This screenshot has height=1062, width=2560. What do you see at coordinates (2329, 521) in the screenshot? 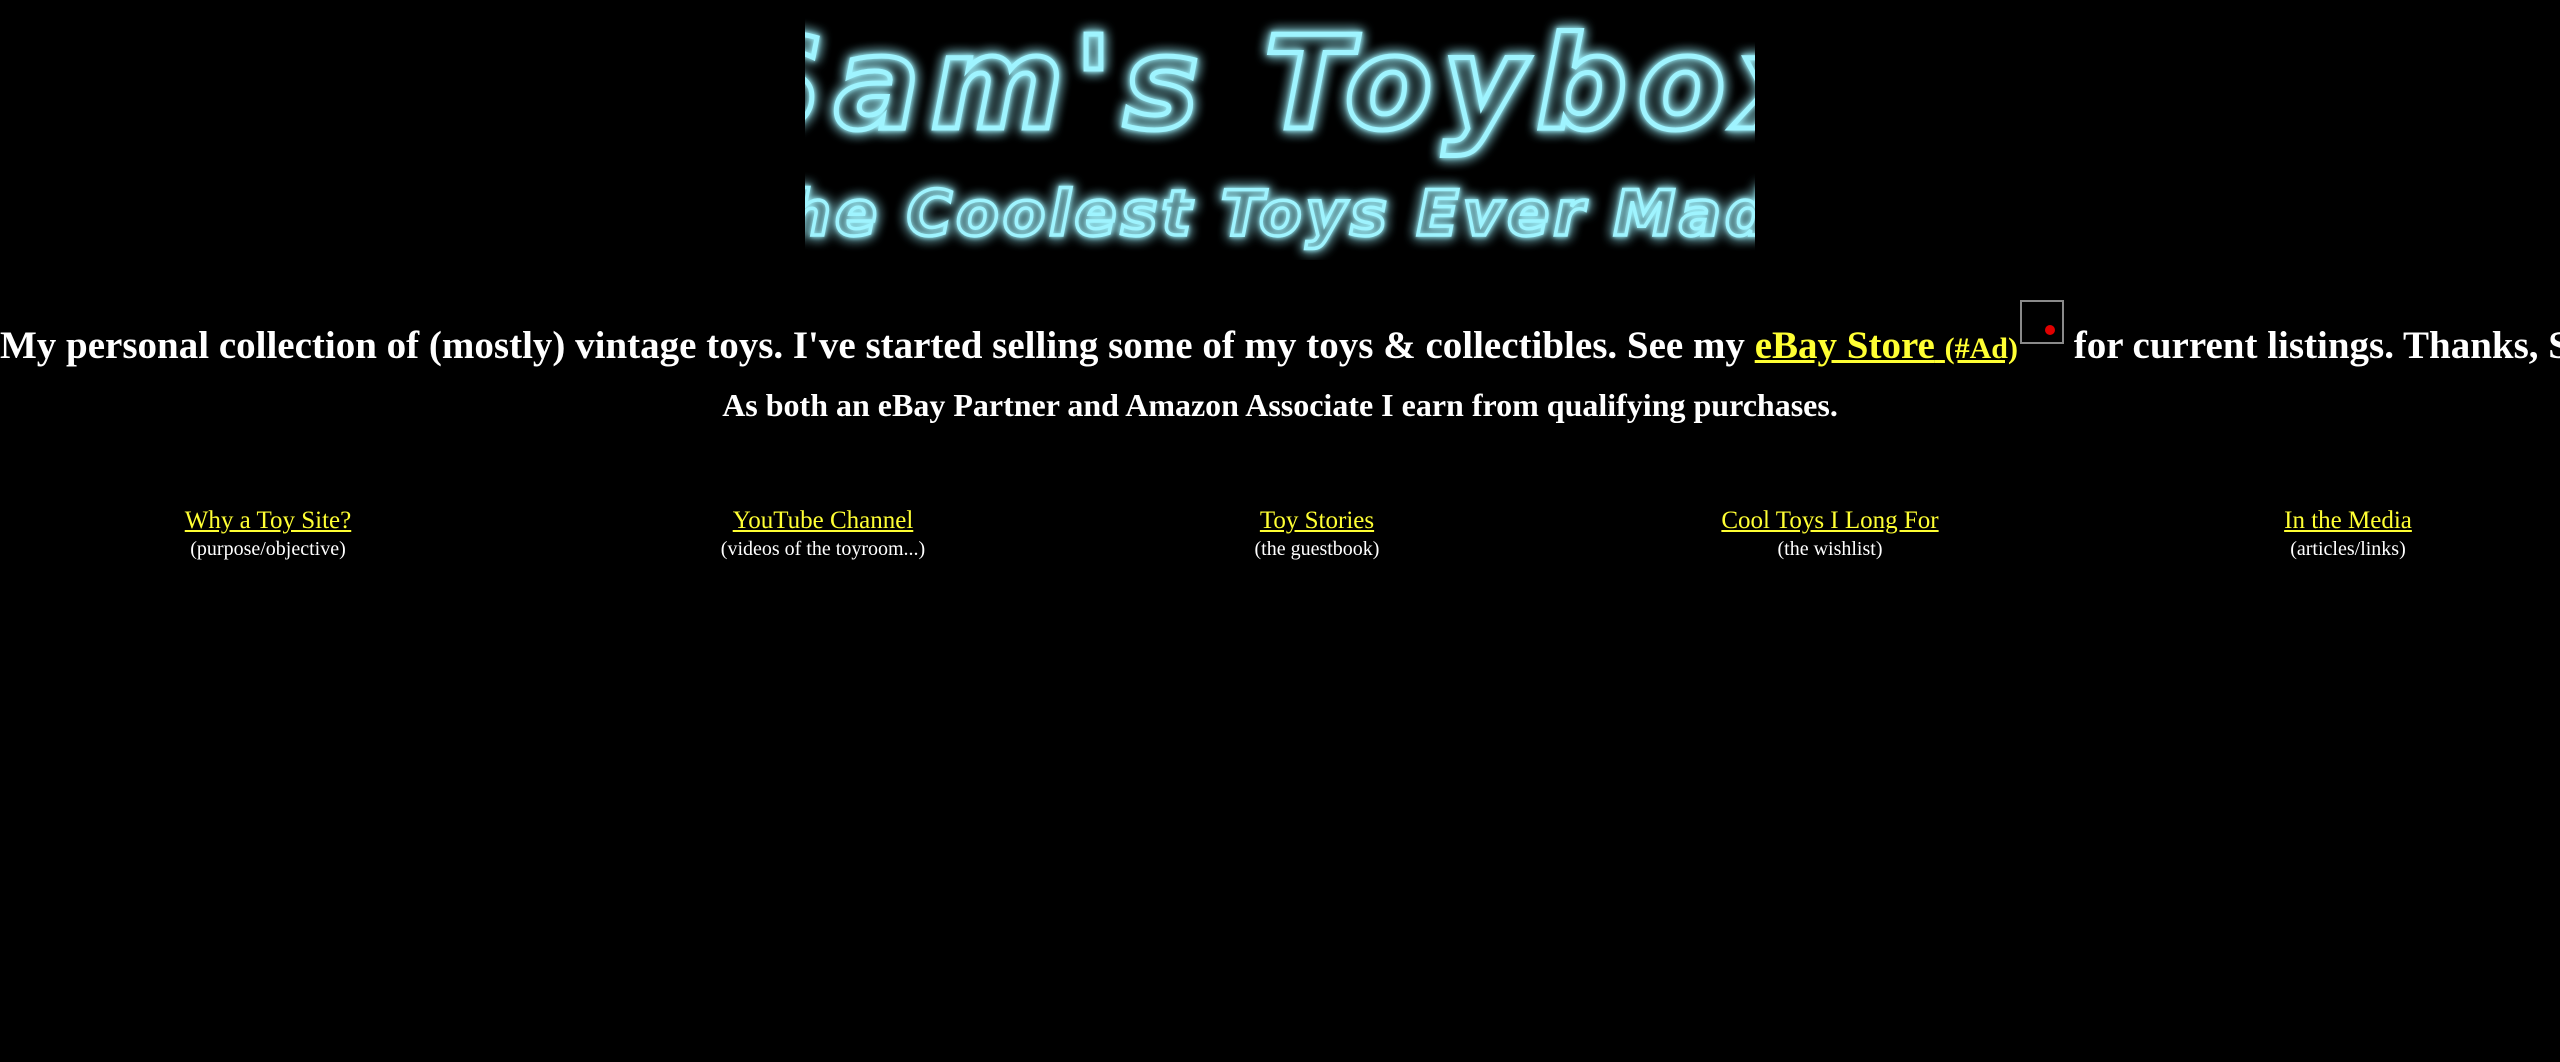
I see `nav-link-in-the-media: In the Media` at bounding box center [2329, 521].